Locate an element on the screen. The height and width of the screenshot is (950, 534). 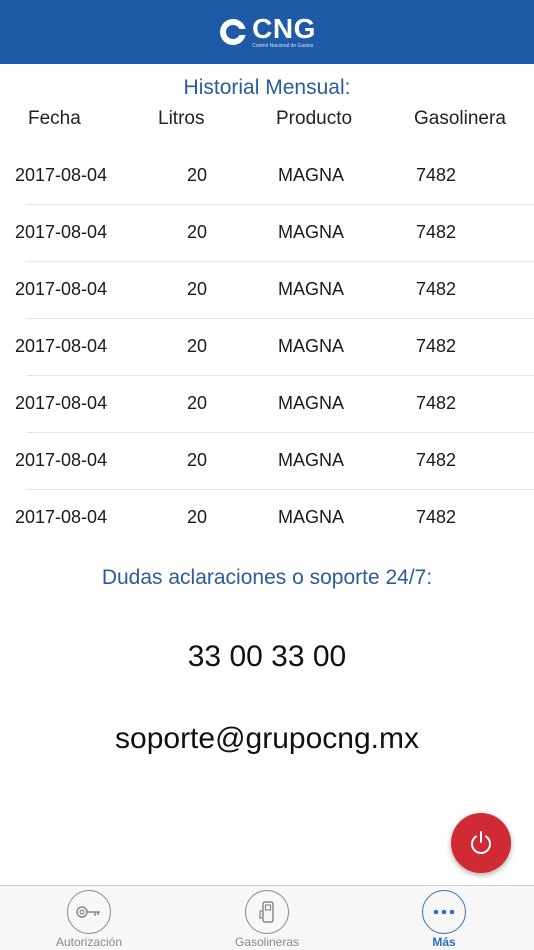
tab-autorizacion: Autorización is located at coordinates (89, 918).